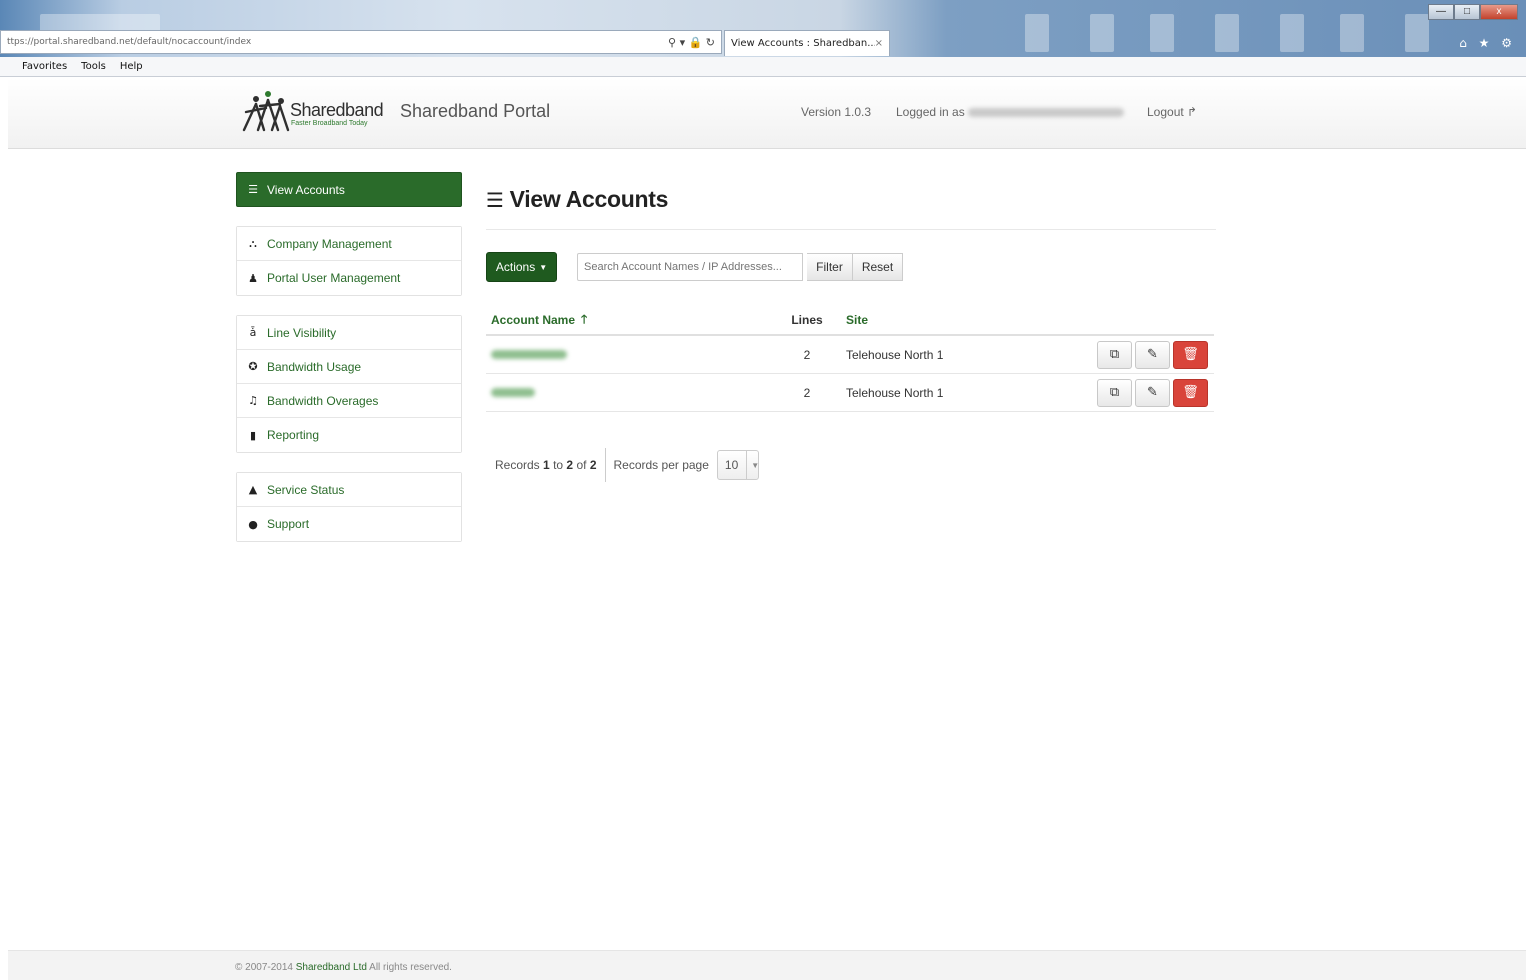  I want to click on table-header: Account Name 🡑 Lines Site, so click(850, 321).